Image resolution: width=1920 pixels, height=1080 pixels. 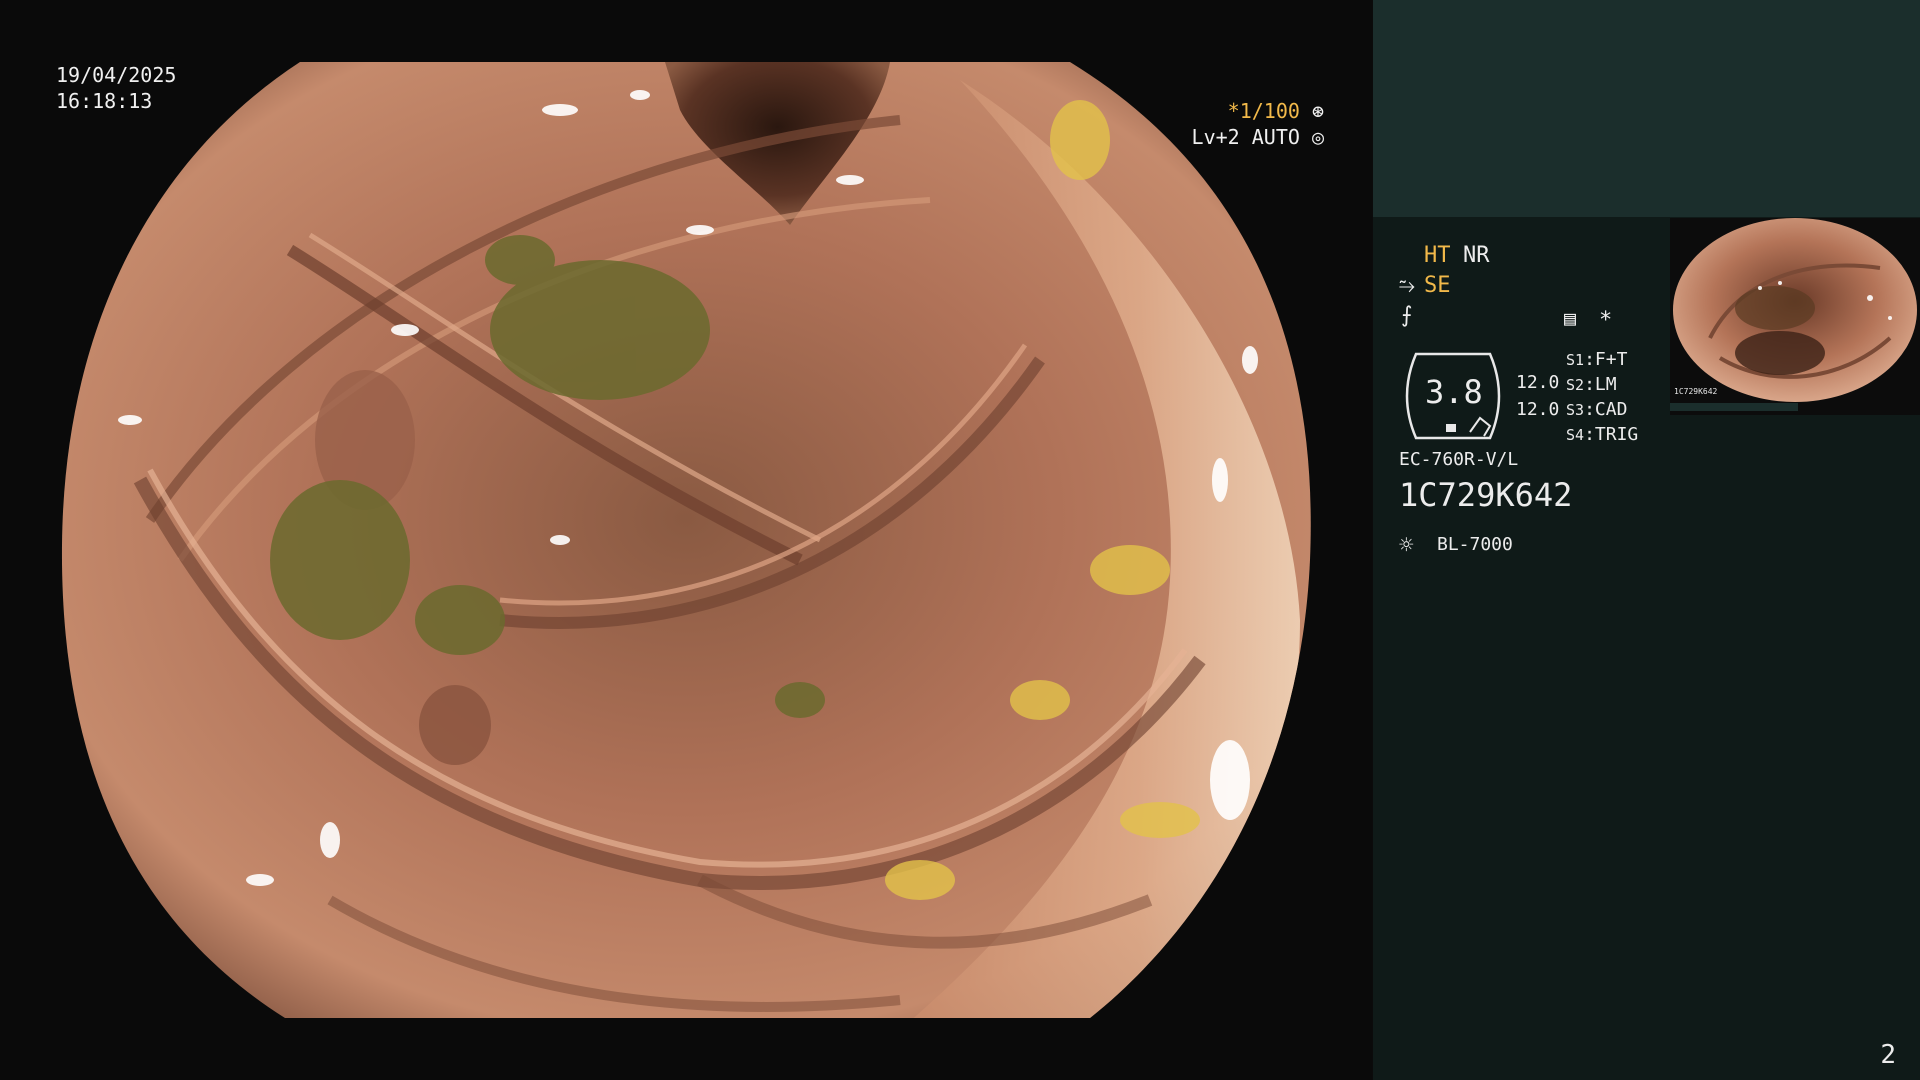 I want to click on star-marker: *, so click(x=1606, y=320).